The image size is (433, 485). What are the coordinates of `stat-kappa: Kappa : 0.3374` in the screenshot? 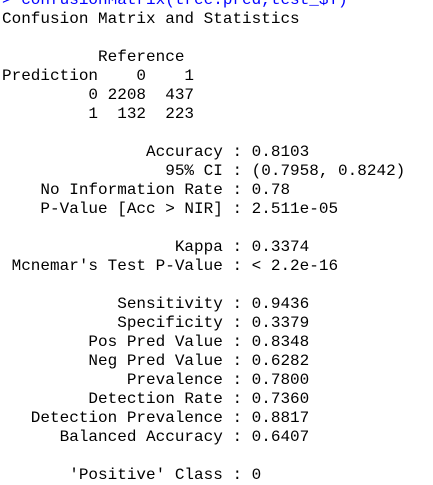 It's located at (156, 247).